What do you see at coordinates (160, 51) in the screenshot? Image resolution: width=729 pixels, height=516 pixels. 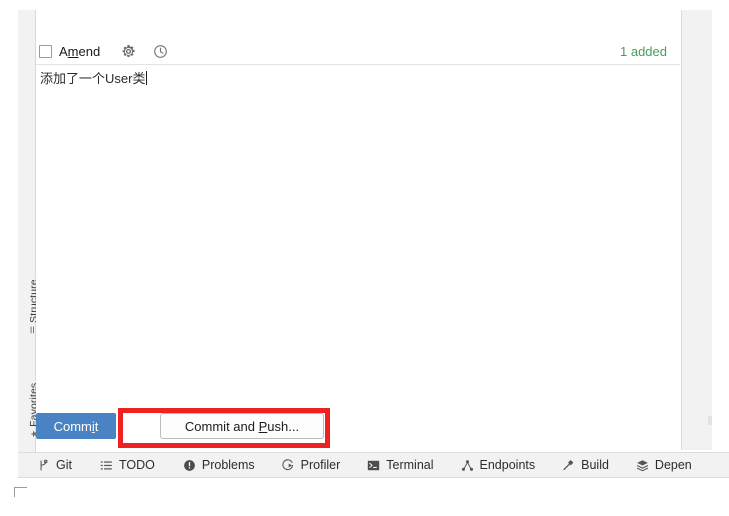 I see `clock-icon` at bounding box center [160, 51].